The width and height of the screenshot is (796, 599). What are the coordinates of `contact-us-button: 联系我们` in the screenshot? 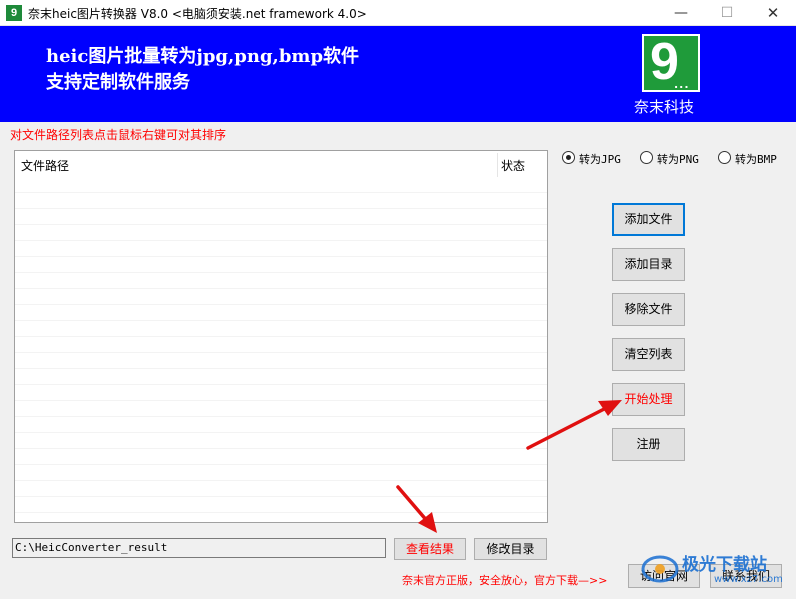 It's located at (746, 576).